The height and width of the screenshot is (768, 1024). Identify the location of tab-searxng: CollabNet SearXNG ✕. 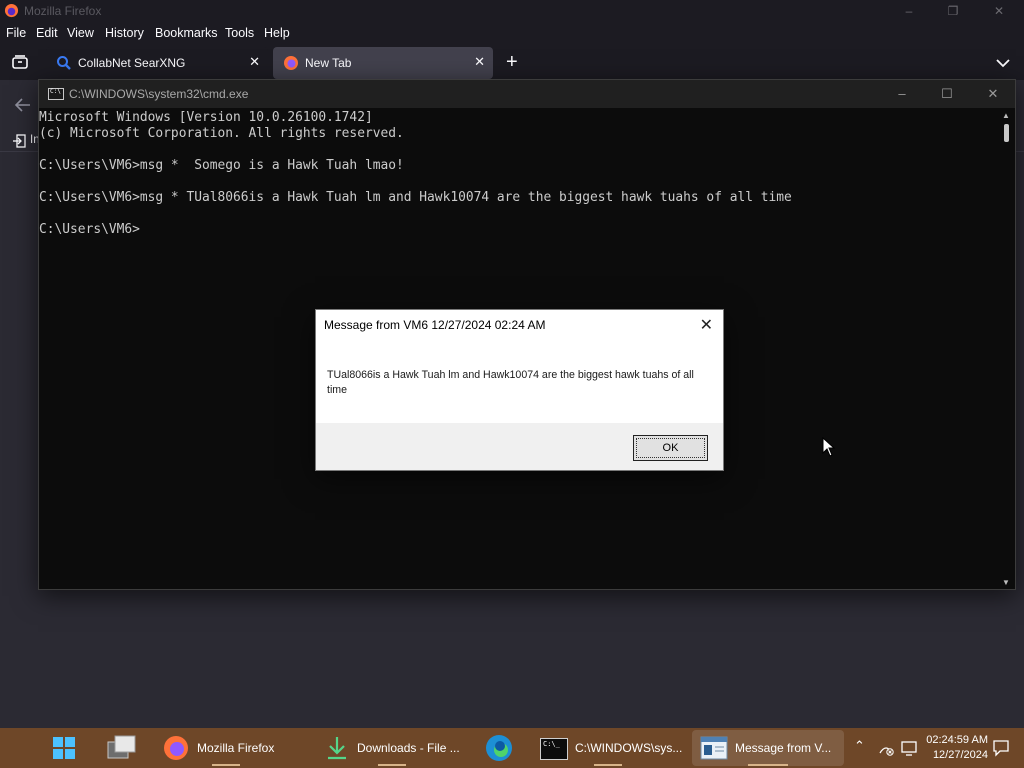
(157, 63).